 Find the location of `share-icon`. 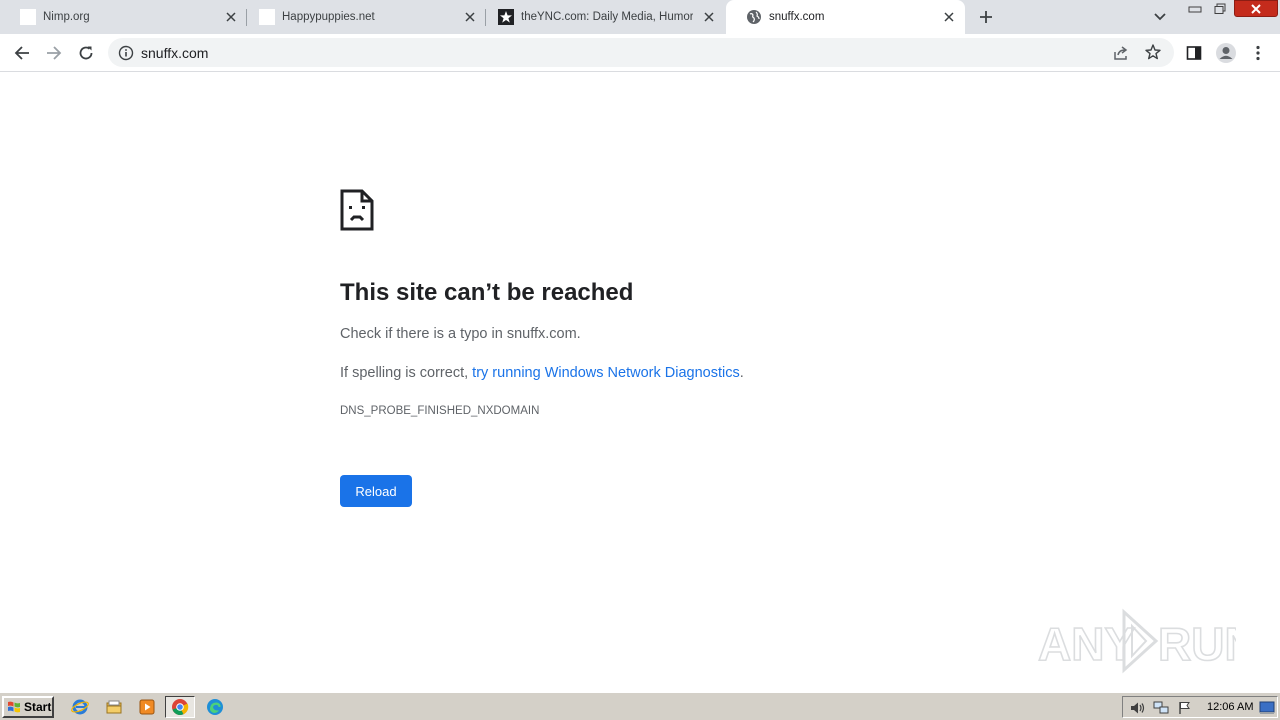

share-icon is located at coordinates (1121, 53).